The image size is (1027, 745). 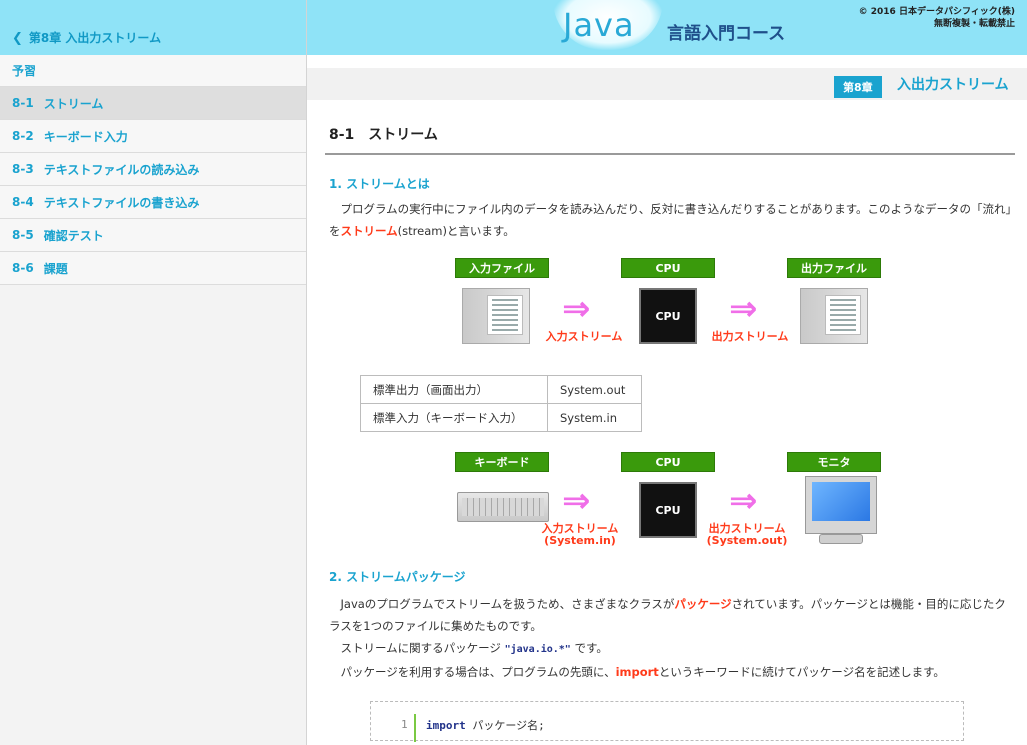 I want to click on sidebar-item-num: 8-4, so click(x=23, y=202).